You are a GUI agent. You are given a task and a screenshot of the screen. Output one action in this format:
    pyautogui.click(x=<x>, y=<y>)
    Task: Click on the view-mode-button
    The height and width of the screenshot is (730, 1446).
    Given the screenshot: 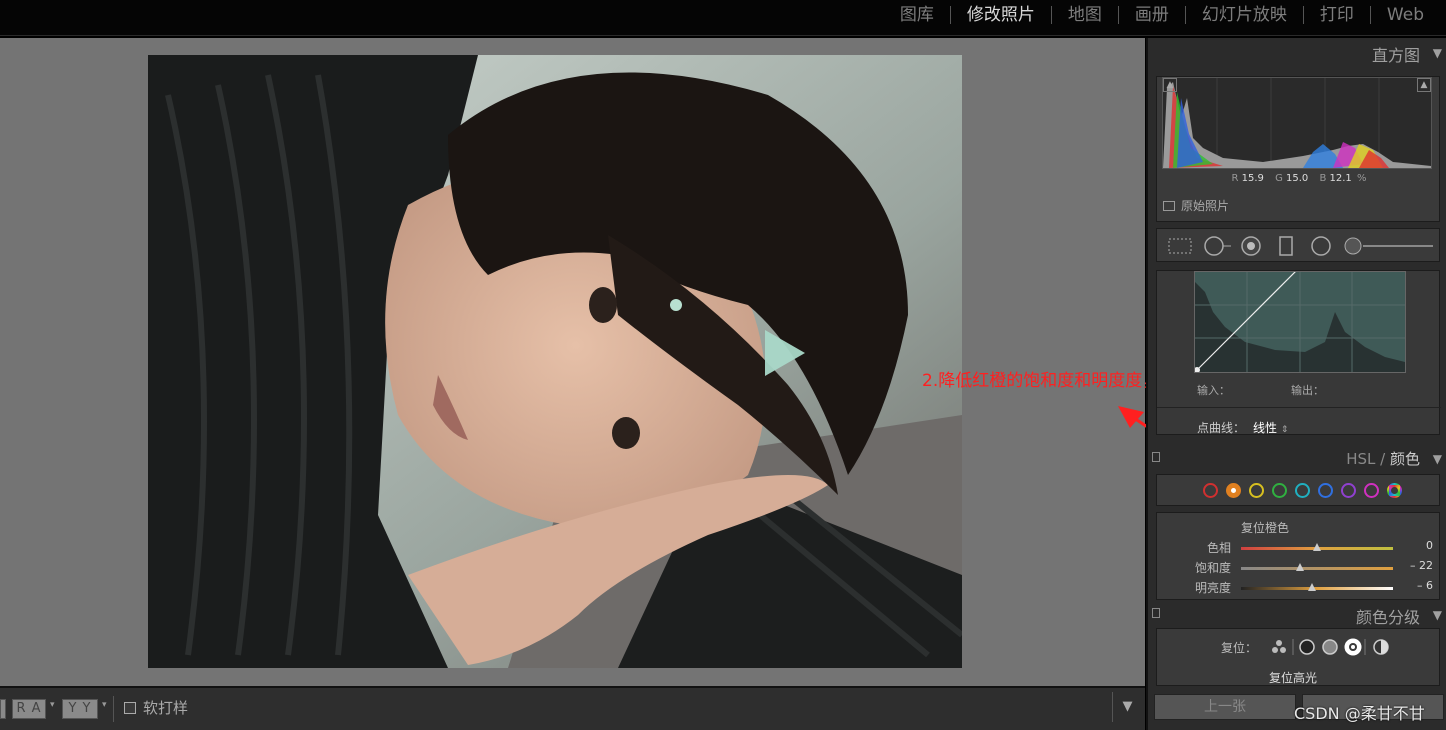 What is the action you would take?
    pyautogui.click(x=3, y=709)
    